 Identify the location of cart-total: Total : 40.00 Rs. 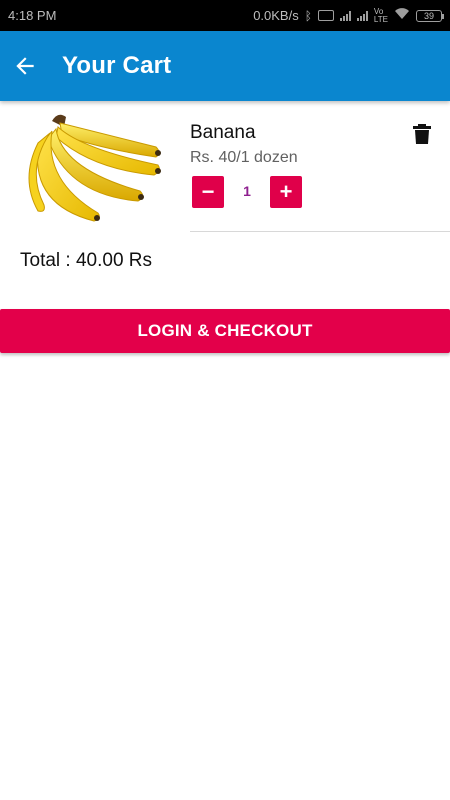
(86, 260).